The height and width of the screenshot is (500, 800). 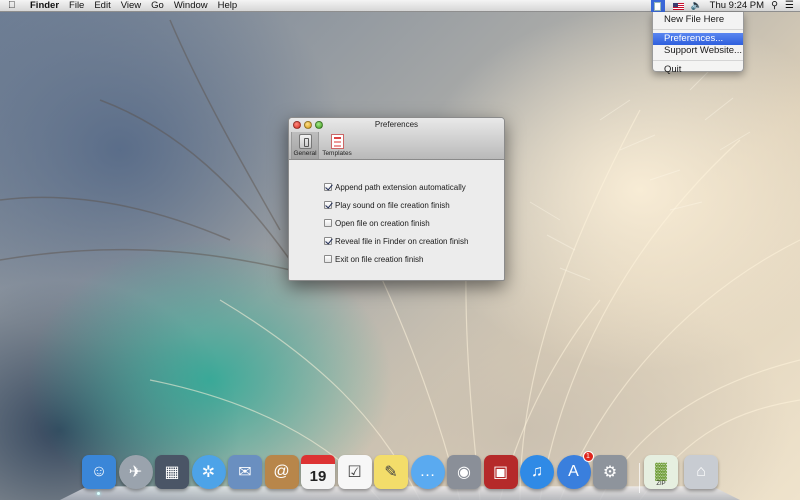 What do you see at coordinates (698, 70) in the screenshot?
I see `menu-item-quit: Quit` at bounding box center [698, 70].